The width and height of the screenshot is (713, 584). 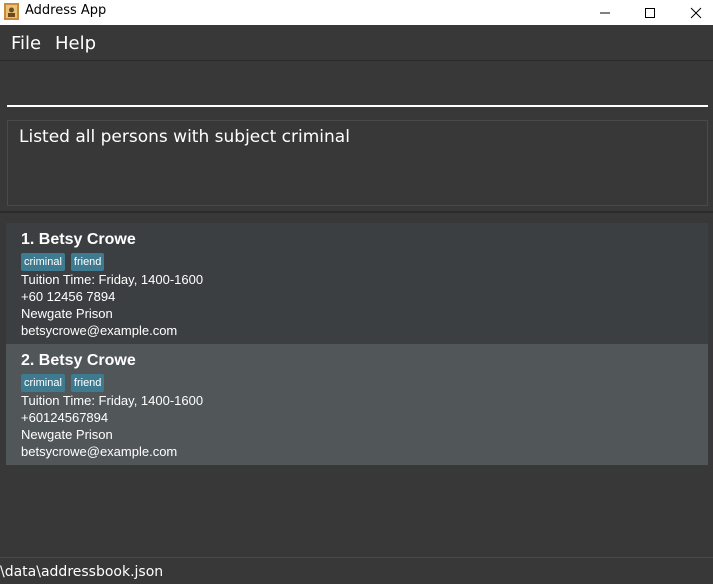 What do you see at coordinates (356, 212) in the screenshot?
I see `divider` at bounding box center [356, 212].